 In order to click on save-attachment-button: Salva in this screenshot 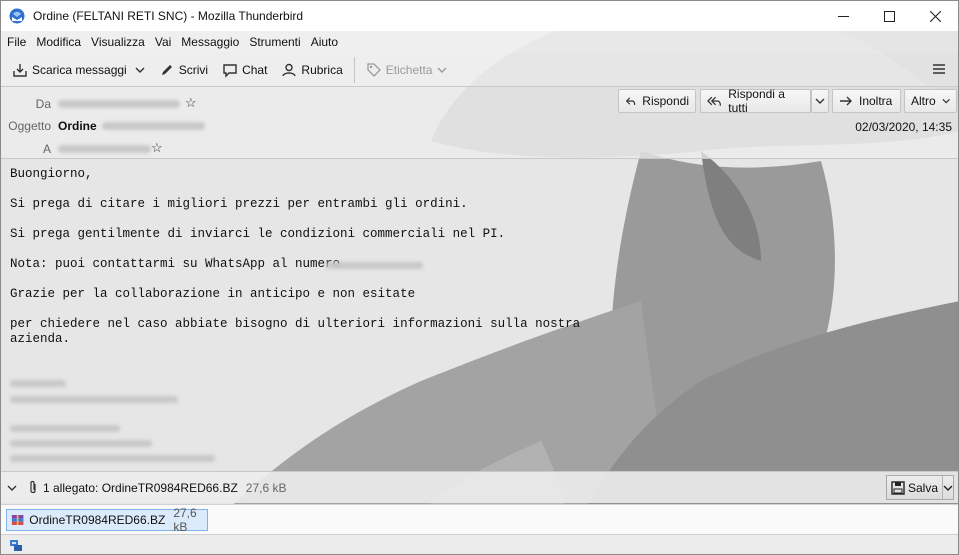, I will do `click(920, 487)`.